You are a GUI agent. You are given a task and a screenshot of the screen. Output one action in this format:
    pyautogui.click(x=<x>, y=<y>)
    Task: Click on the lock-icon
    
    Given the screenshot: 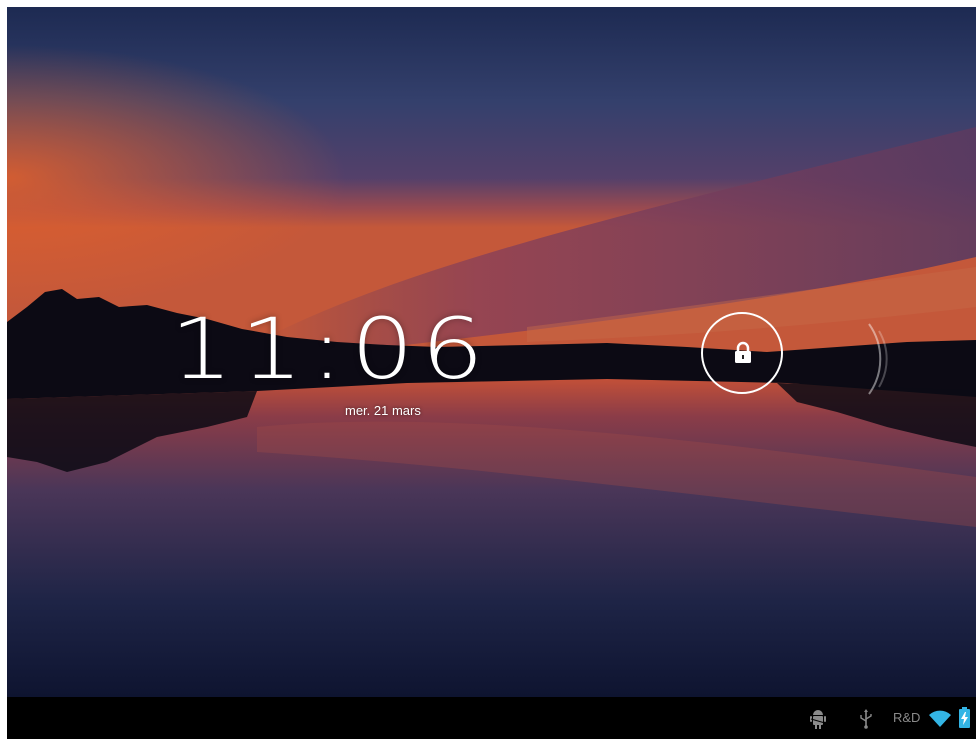 What is the action you would take?
    pyautogui.click(x=743, y=352)
    